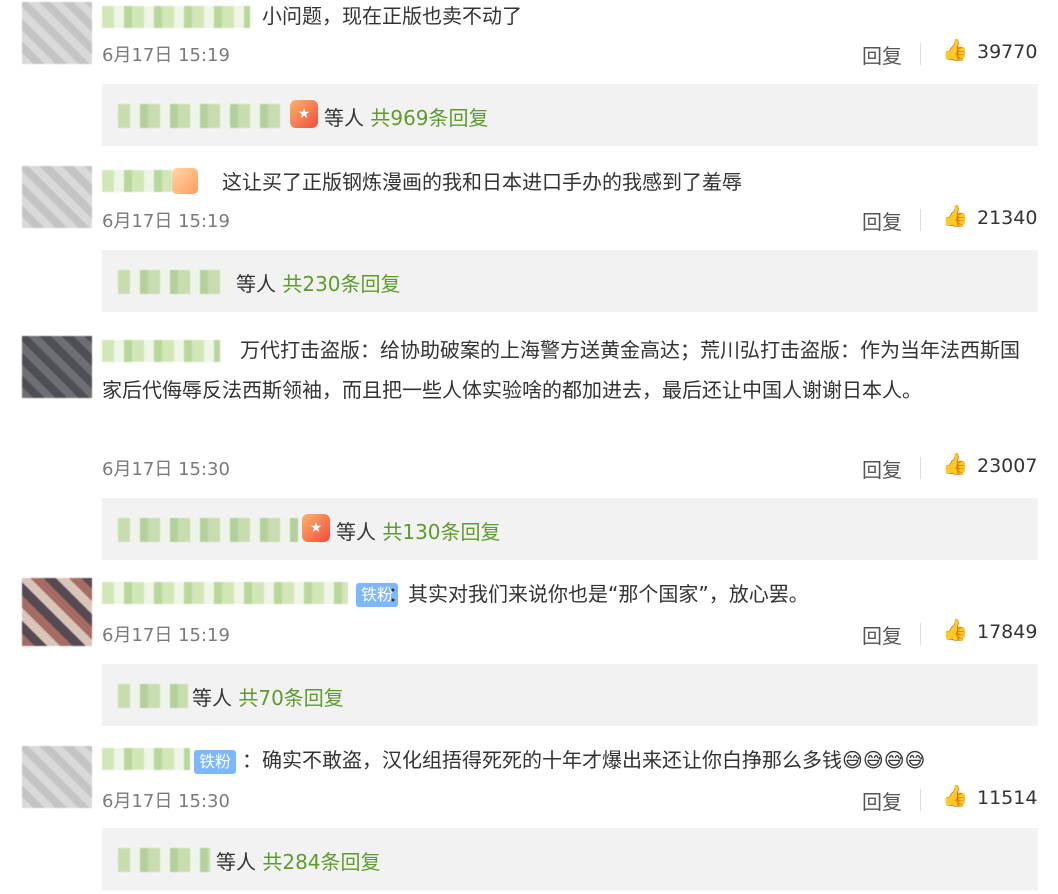  What do you see at coordinates (290, 698) in the screenshot?
I see `replies-count: 共70条回复` at bounding box center [290, 698].